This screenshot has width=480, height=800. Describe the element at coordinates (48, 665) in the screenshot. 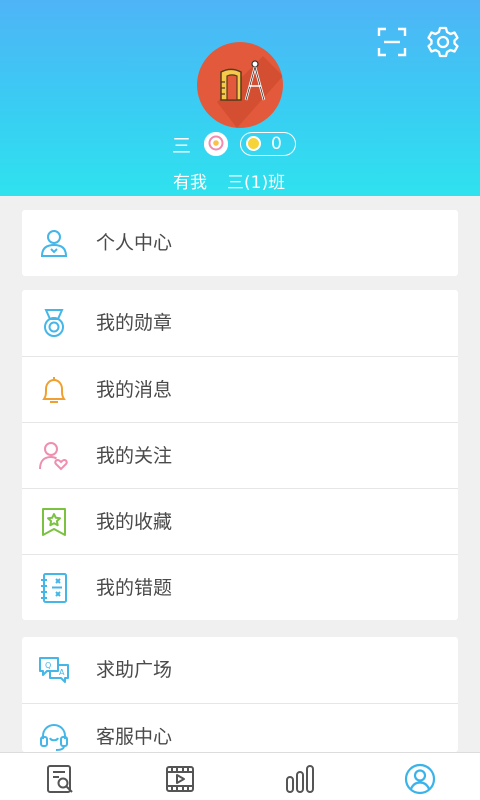

I see `svg-text: Q` at that location.